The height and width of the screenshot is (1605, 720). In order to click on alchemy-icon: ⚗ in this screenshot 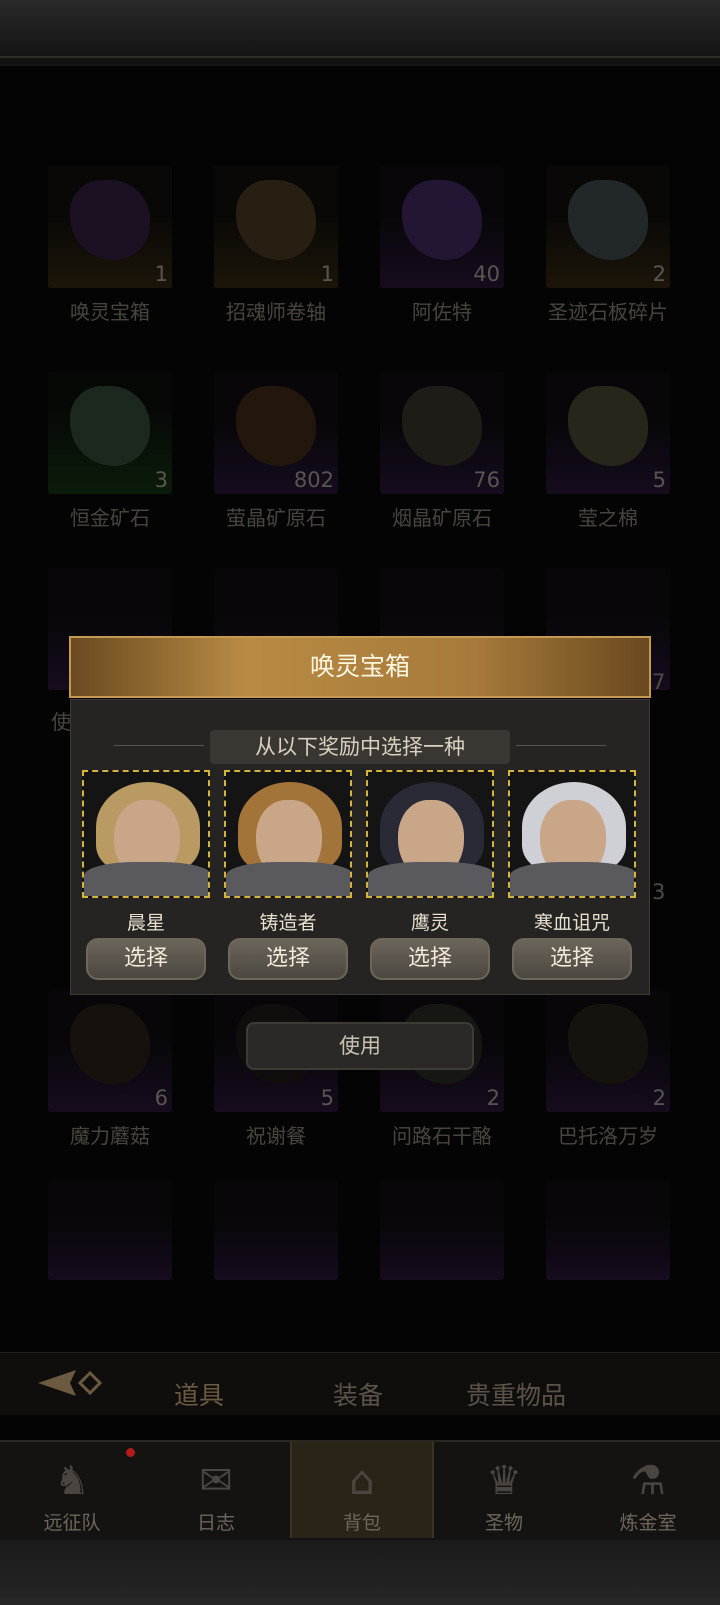, I will do `click(648, 1481)`.